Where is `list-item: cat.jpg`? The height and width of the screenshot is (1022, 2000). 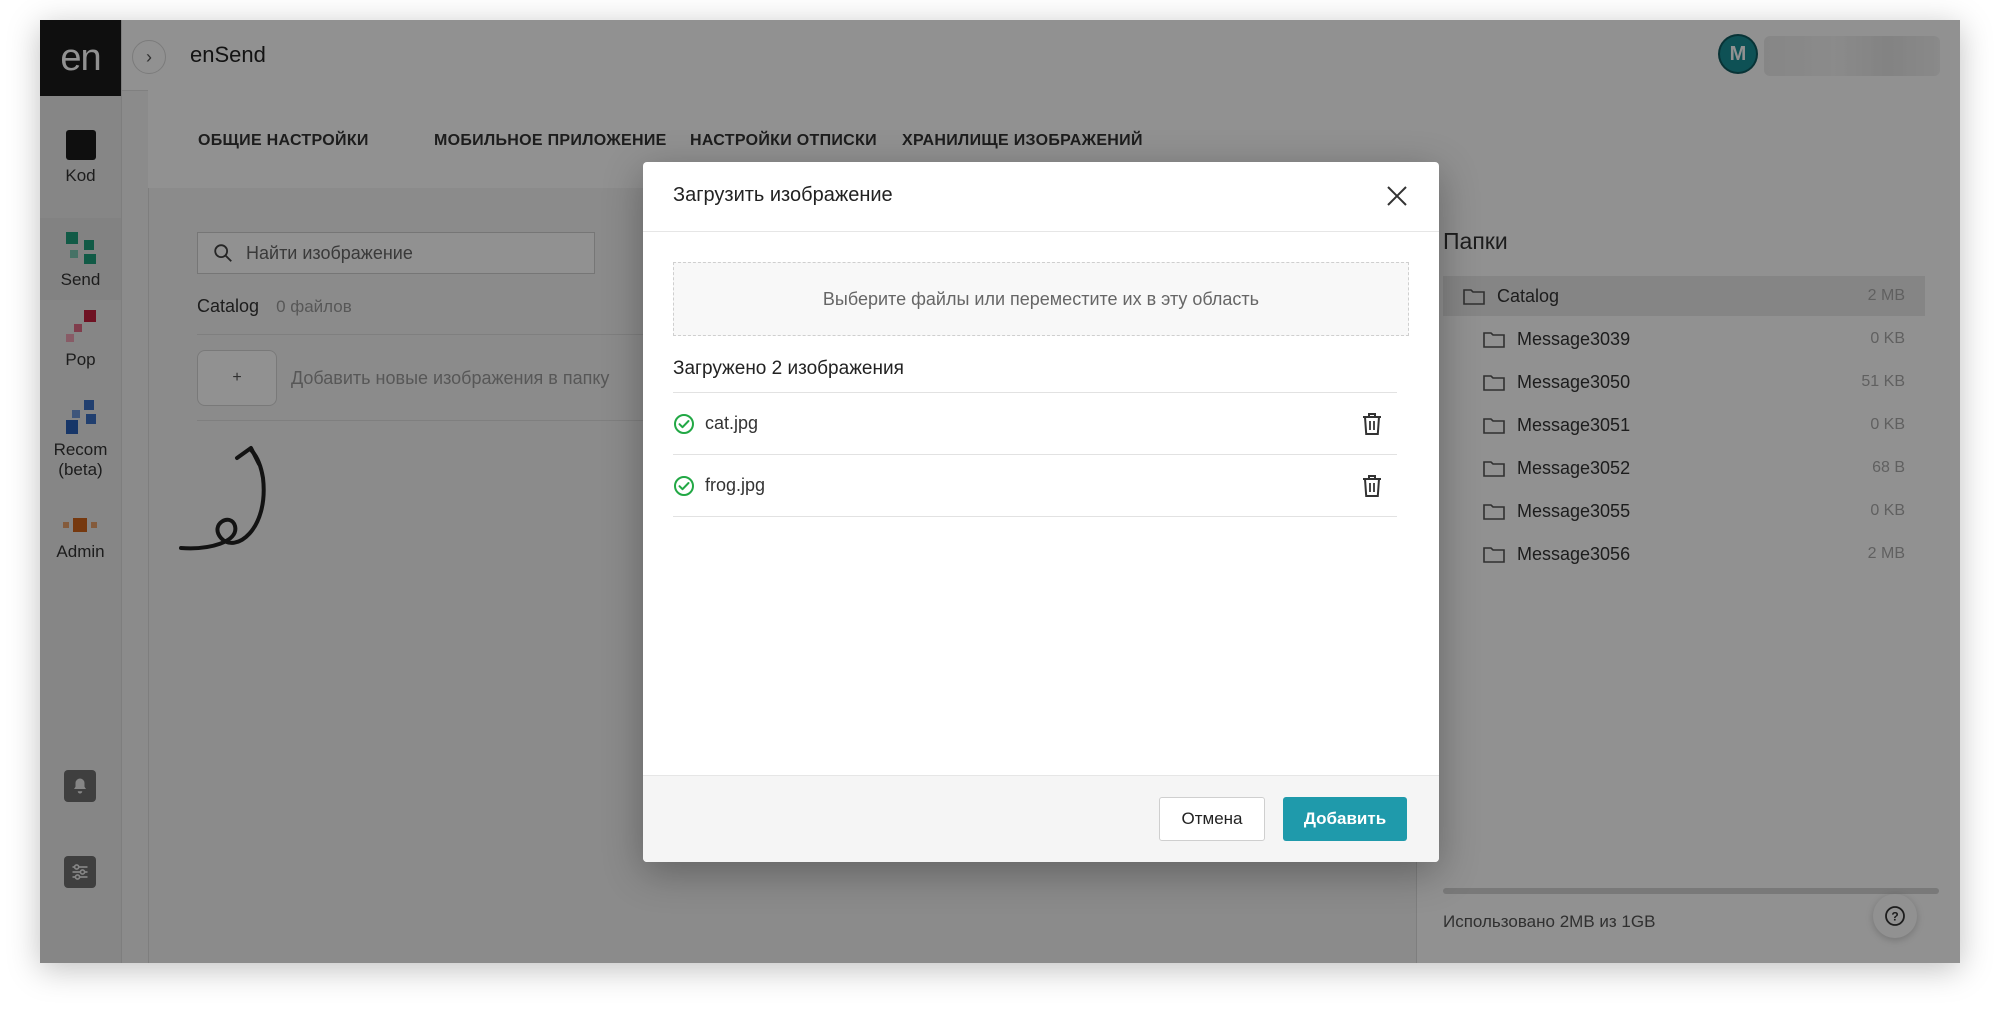
list-item: cat.jpg is located at coordinates (1035, 423).